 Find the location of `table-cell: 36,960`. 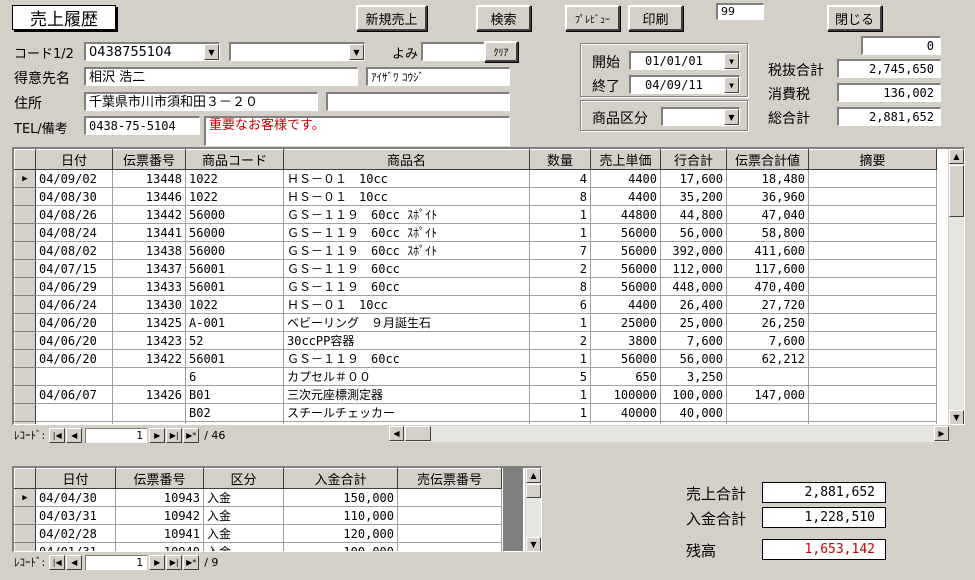

table-cell: 36,960 is located at coordinates (767, 196).